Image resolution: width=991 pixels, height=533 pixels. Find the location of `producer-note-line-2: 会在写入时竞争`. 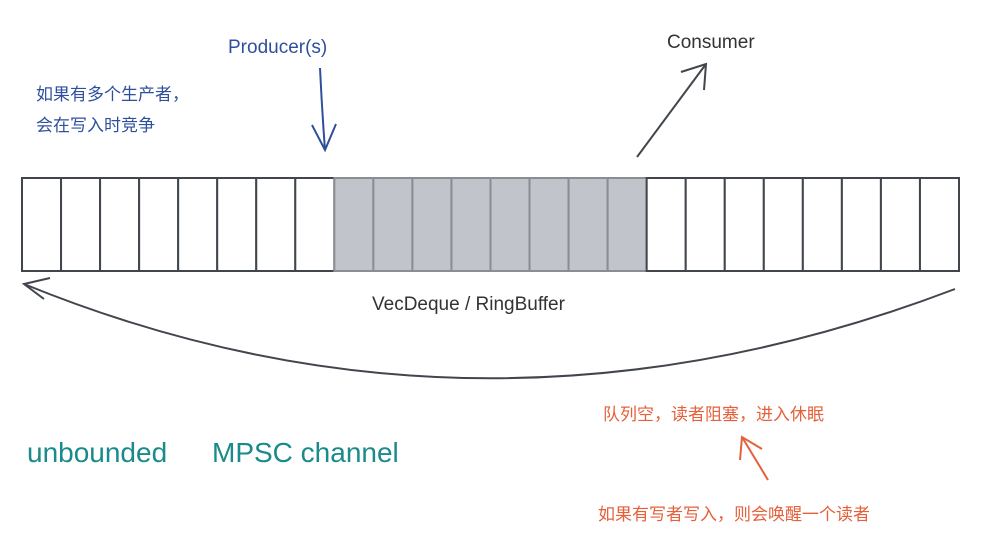

producer-note-line-2: 会在写入时竞争 is located at coordinates (95, 126).